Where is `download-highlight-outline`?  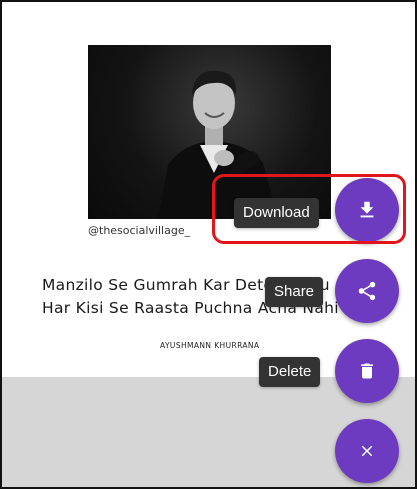
download-highlight-outline is located at coordinates (309, 209).